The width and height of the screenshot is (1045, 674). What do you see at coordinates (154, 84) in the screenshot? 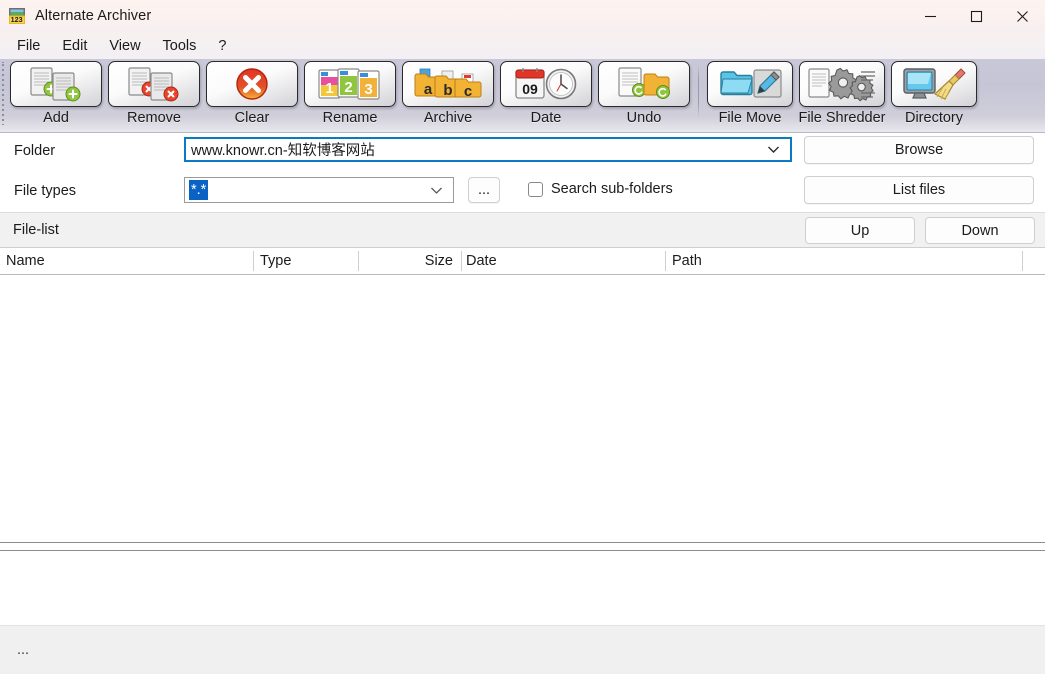
I see `remove-documents-icon` at bounding box center [154, 84].